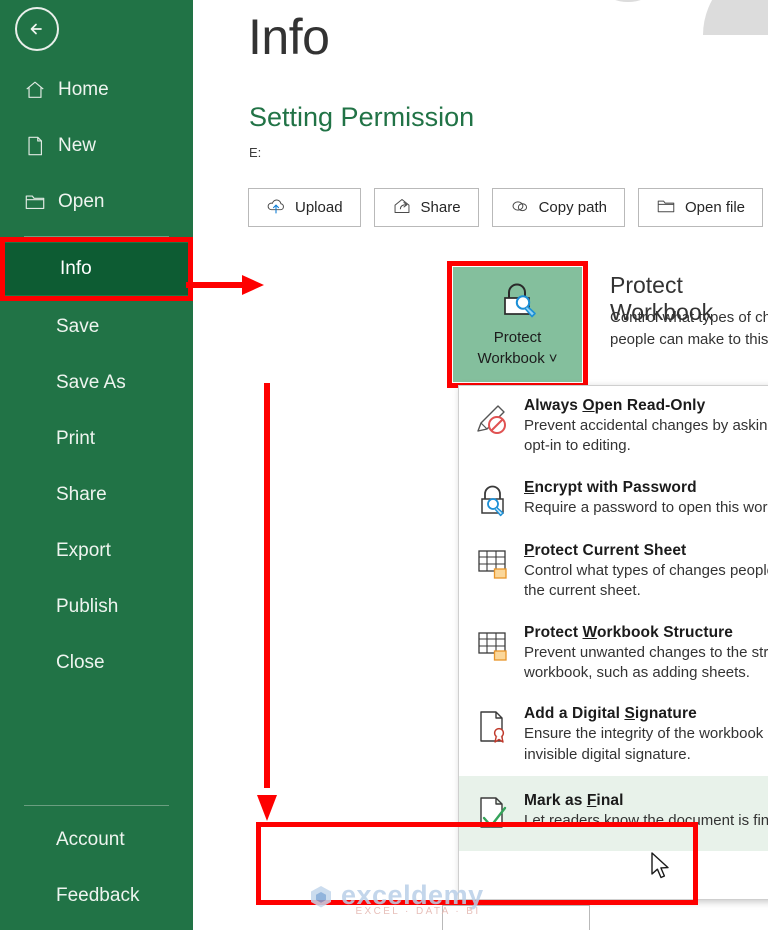  What do you see at coordinates (520, 208) in the screenshot?
I see `link-icon` at bounding box center [520, 208].